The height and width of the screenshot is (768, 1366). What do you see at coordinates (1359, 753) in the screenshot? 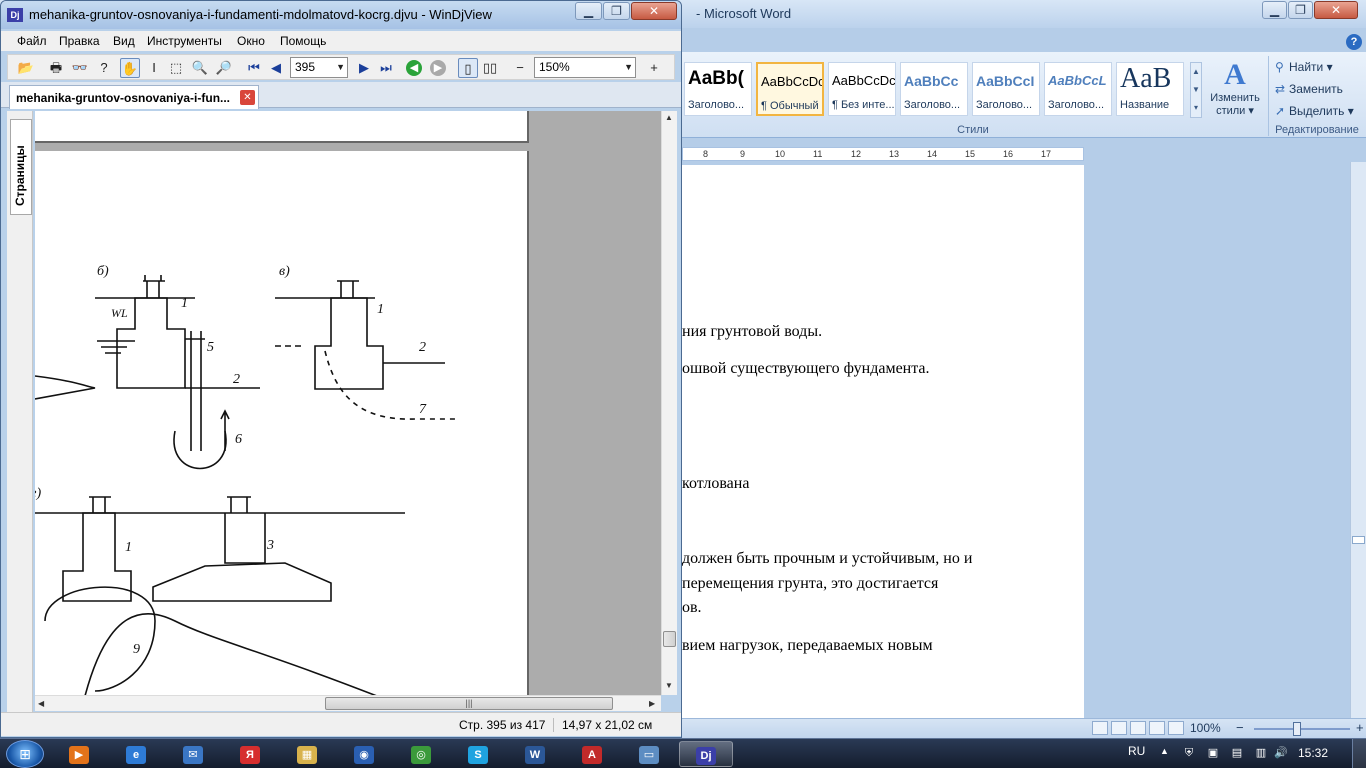
I see `show-desktop-button` at bounding box center [1359, 753].